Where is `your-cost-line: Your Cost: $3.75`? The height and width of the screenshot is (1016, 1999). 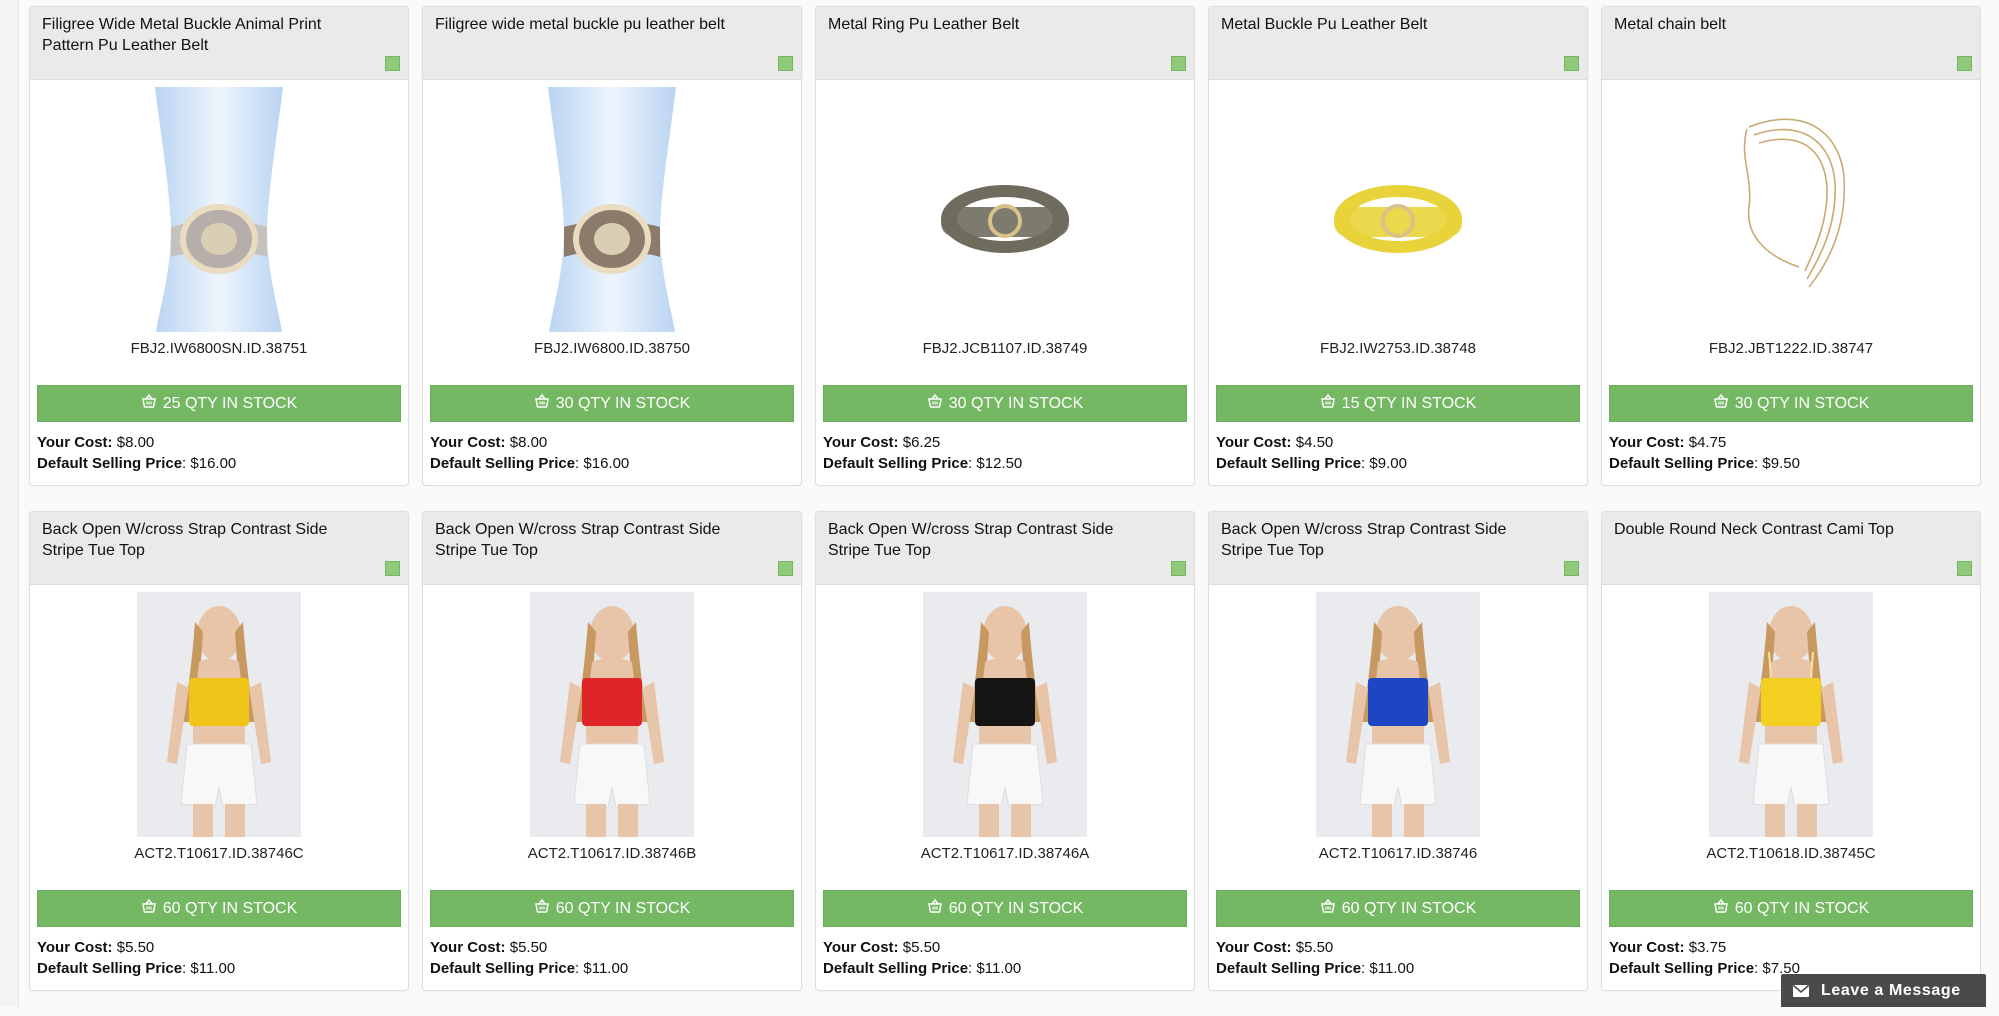 your-cost-line: Your Cost: $3.75 is located at coordinates (1704, 948).